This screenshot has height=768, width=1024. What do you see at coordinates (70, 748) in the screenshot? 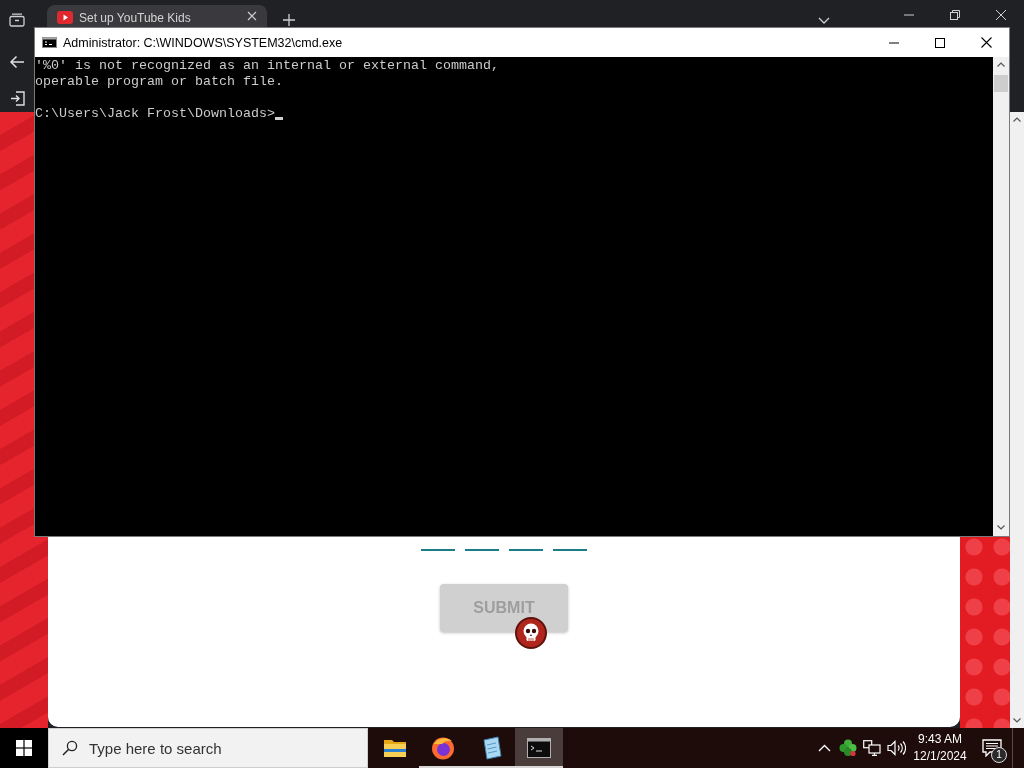
I see `search-icon` at bounding box center [70, 748].